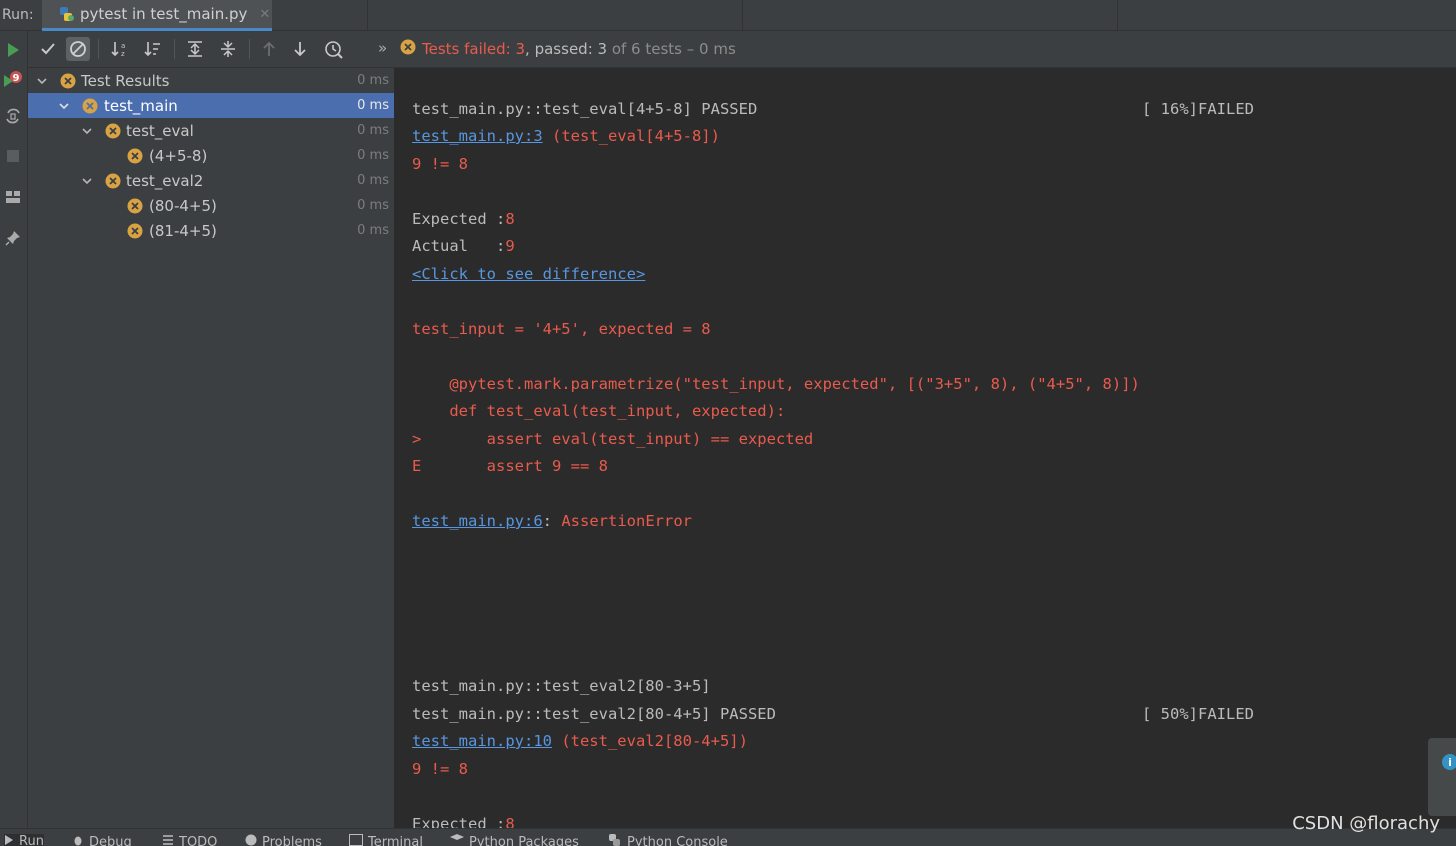 The image size is (1456, 846). I want to click on status-passed: passed: 3, so click(568, 49).